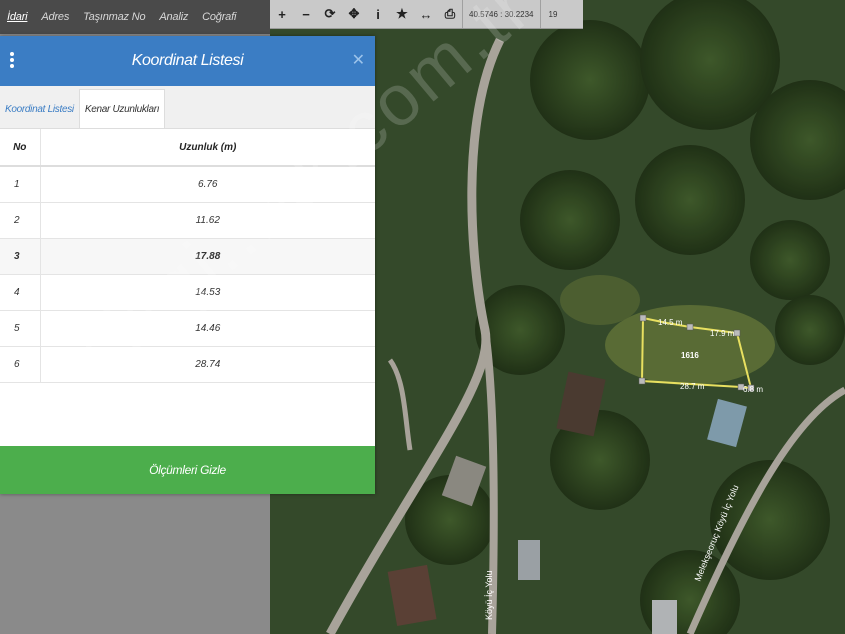  I want to click on info-icon: i, so click(378, 14).